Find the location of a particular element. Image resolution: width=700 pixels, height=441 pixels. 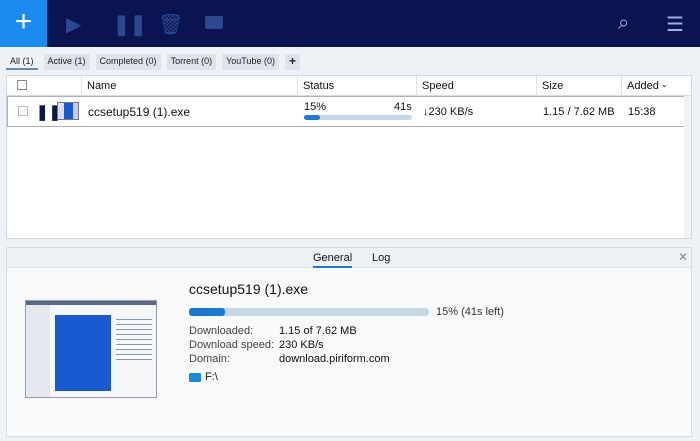

speed: ↓230 KB/s is located at coordinates (448, 112).